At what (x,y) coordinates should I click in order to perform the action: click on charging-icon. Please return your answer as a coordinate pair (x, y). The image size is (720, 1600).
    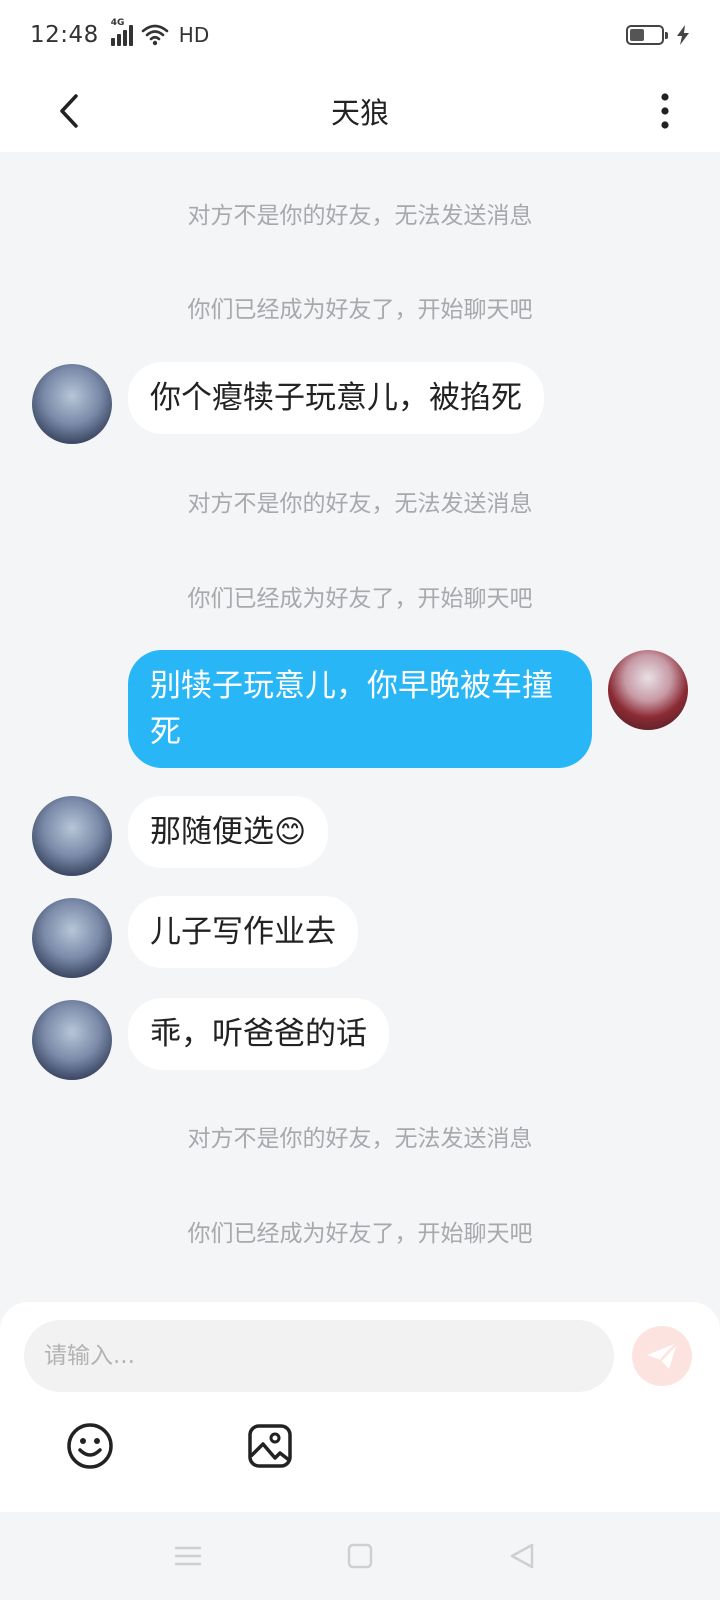
    Looking at the image, I should click on (683, 35).